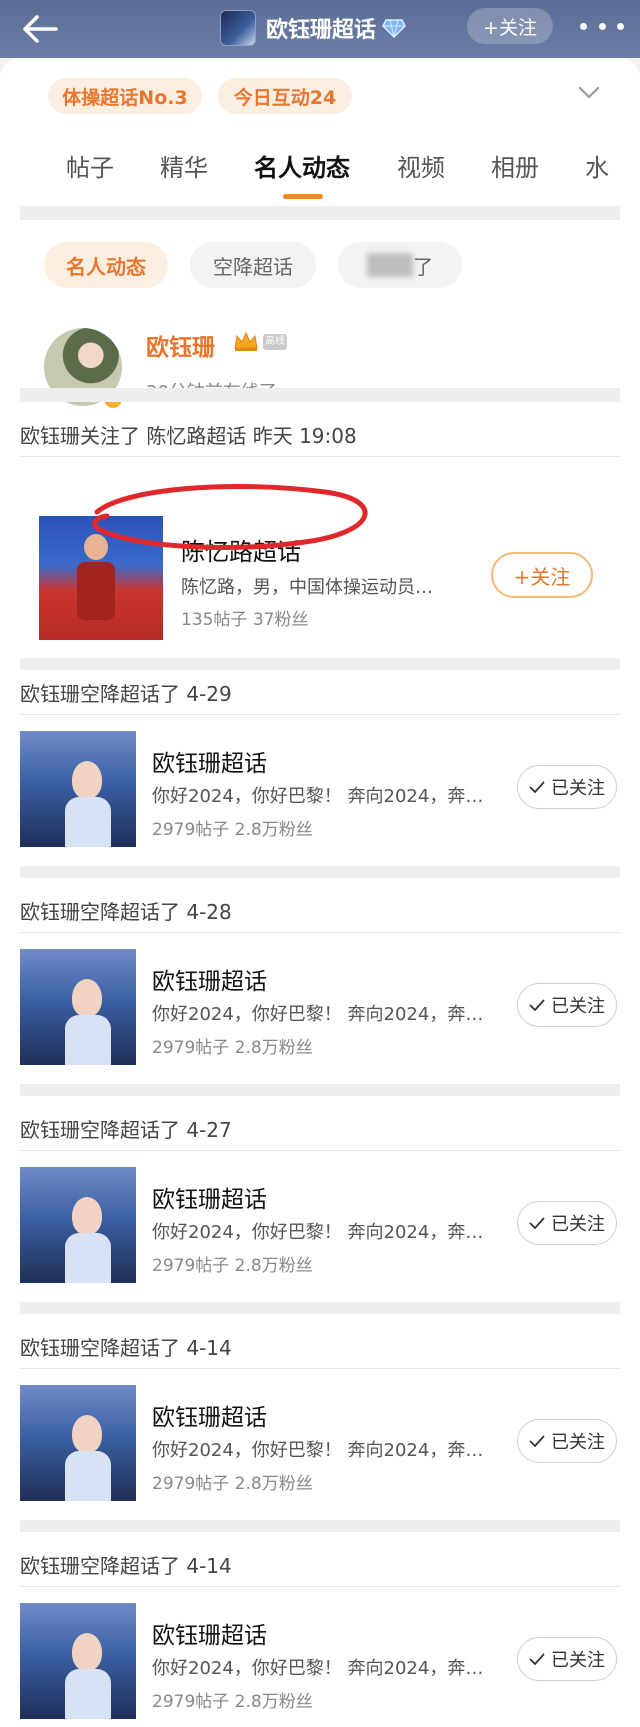  What do you see at coordinates (302, 165) in the screenshot?
I see `tab-celebrity-updates: 名人动态` at bounding box center [302, 165].